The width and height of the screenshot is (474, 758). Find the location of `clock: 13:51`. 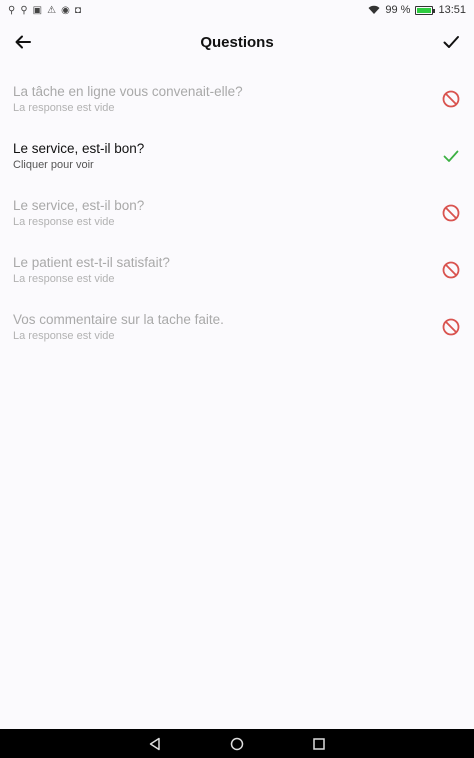

clock: 13:51 is located at coordinates (452, 10).